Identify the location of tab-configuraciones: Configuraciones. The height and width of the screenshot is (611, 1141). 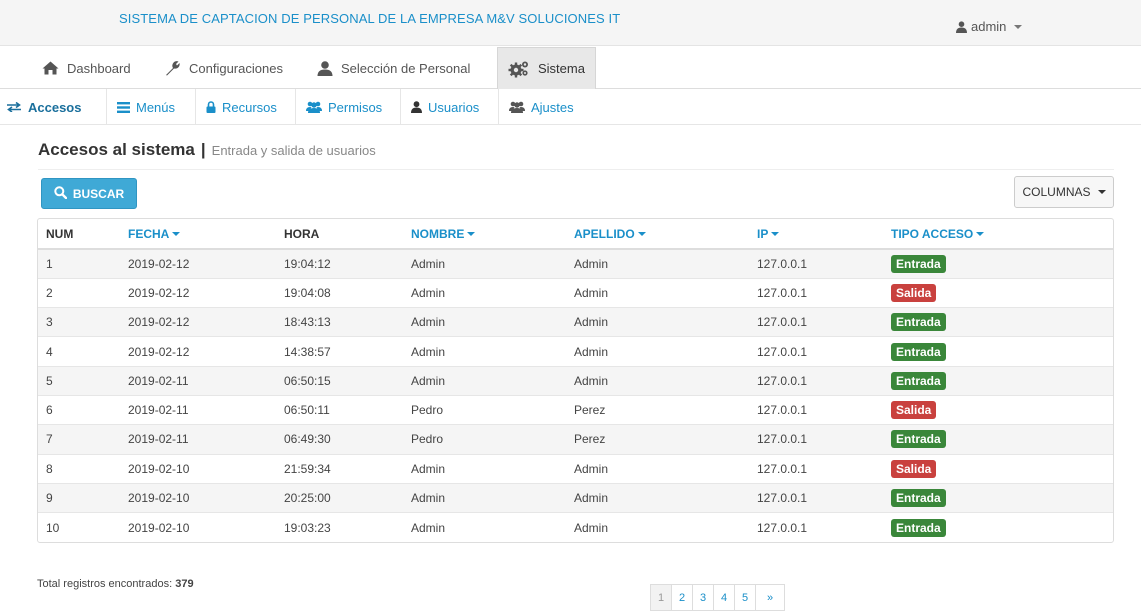
(223, 68).